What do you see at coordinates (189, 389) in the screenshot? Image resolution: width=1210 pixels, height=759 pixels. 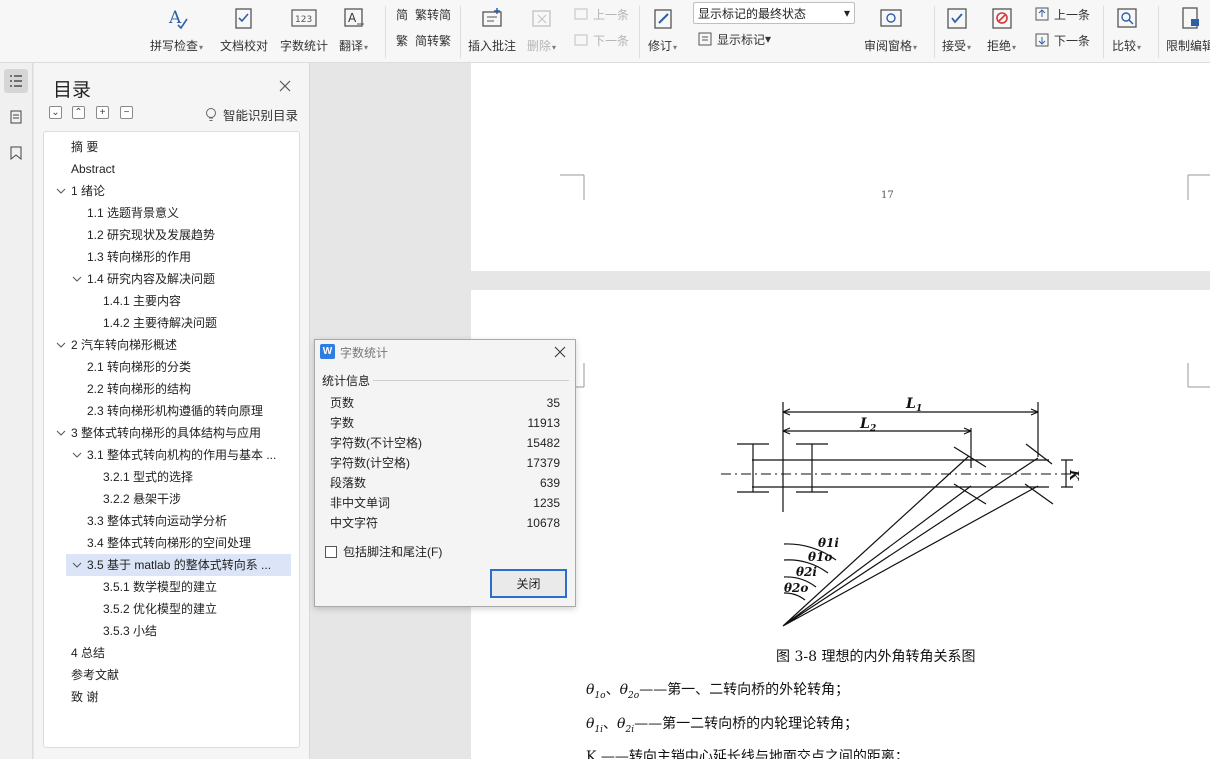 I see `toc-item: 2.2 转向梯形的结构` at bounding box center [189, 389].